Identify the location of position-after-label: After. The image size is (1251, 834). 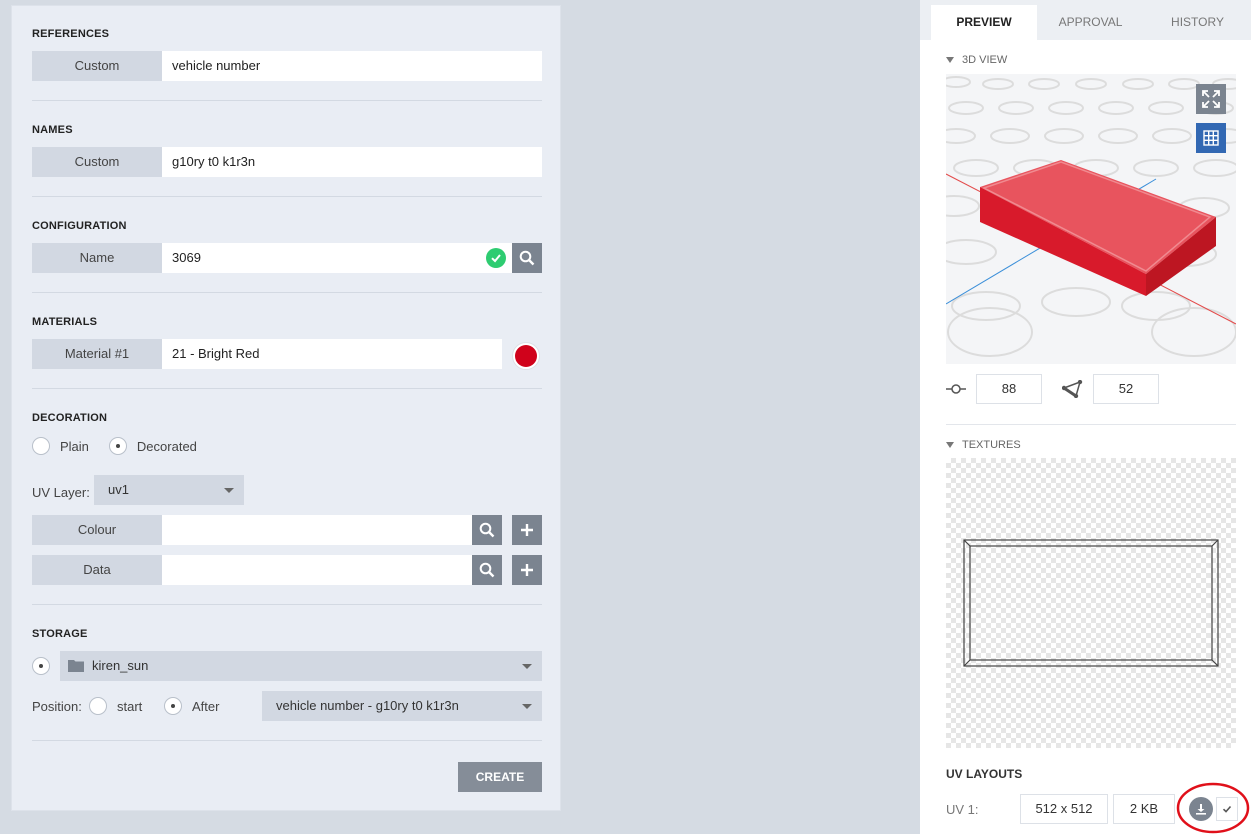
(206, 706).